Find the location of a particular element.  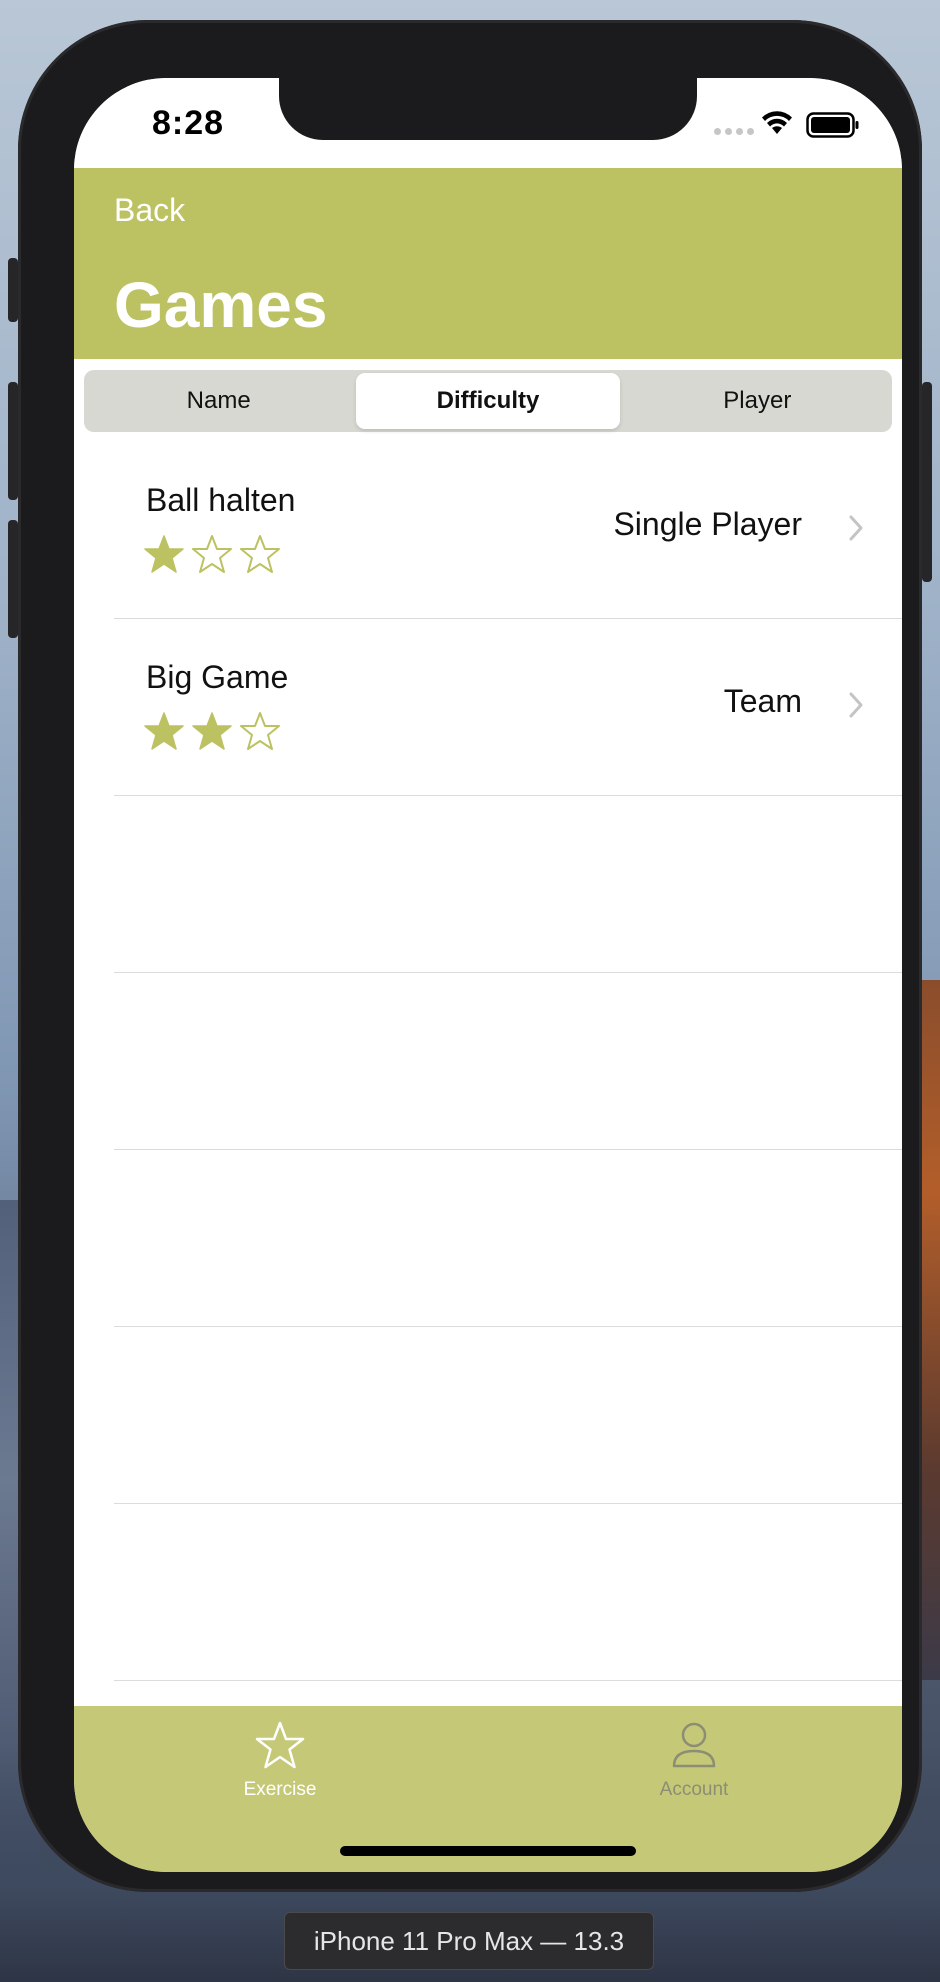

game-title: Big Game is located at coordinates (217, 677).